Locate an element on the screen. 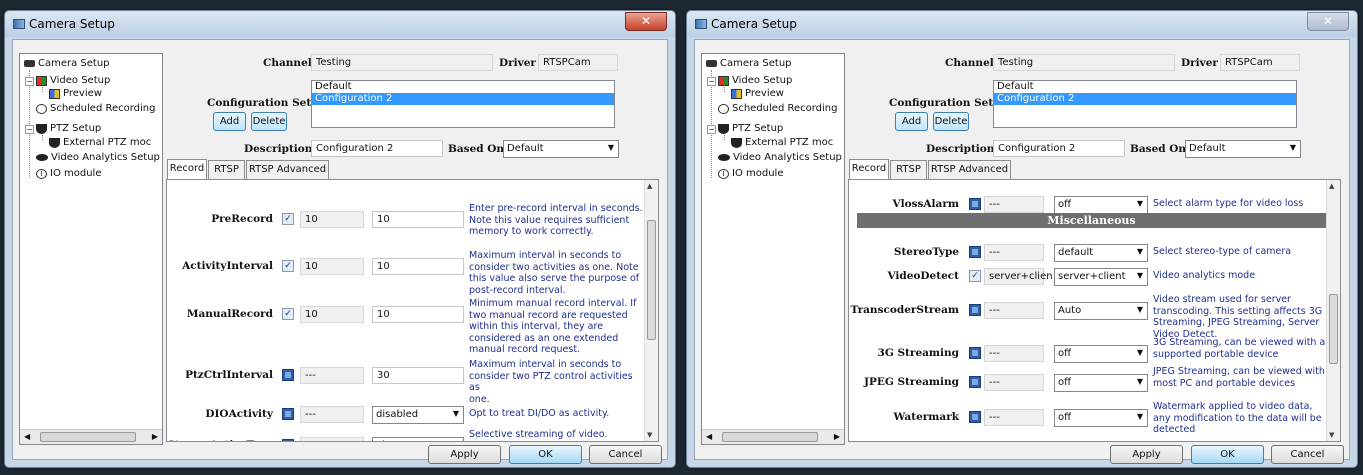 Image resolution: width=1363 pixels, height=475 pixels. channel-label: Channel is located at coordinates (969, 63).